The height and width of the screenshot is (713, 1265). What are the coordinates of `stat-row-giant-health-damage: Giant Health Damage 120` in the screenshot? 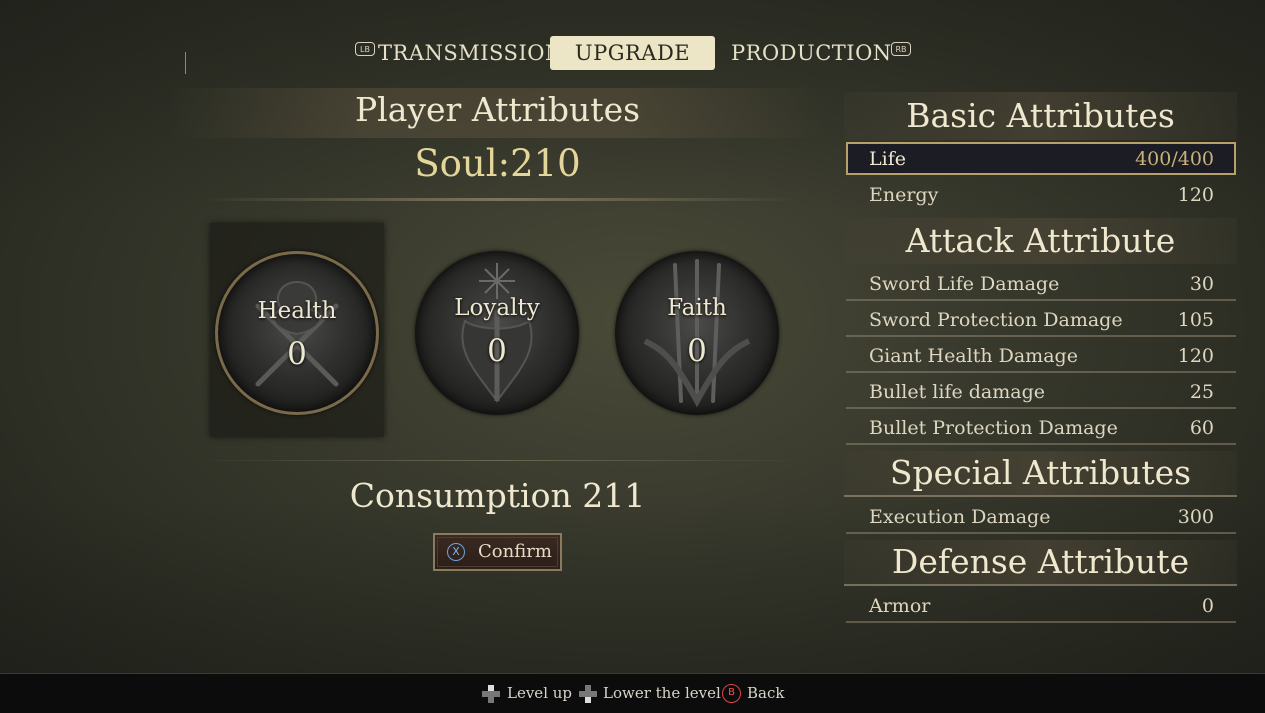 It's located at (1041, 356).